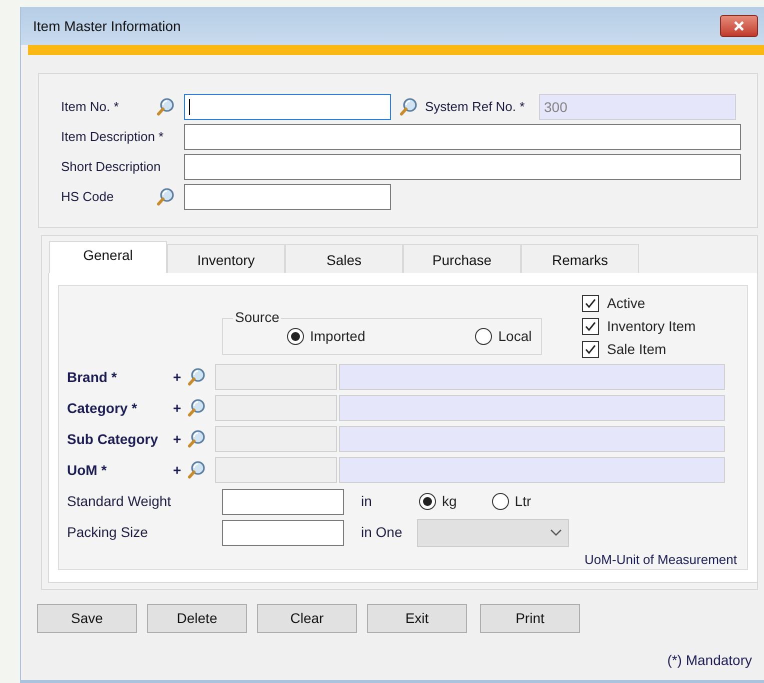  Describe the element at coordinates (287, 197) in the screenshot. I see `hs-code-field` at that location.